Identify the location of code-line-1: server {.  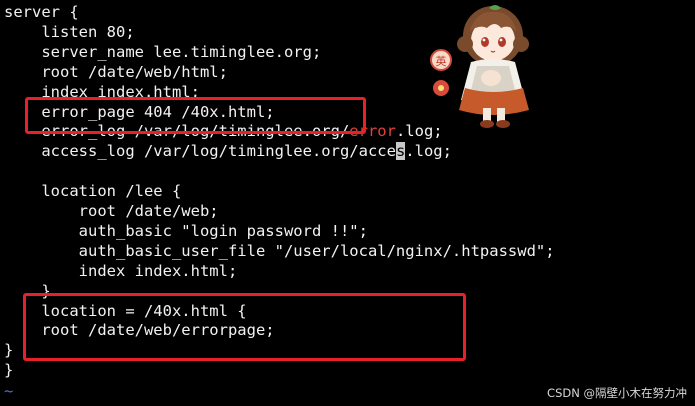
(41, 12).